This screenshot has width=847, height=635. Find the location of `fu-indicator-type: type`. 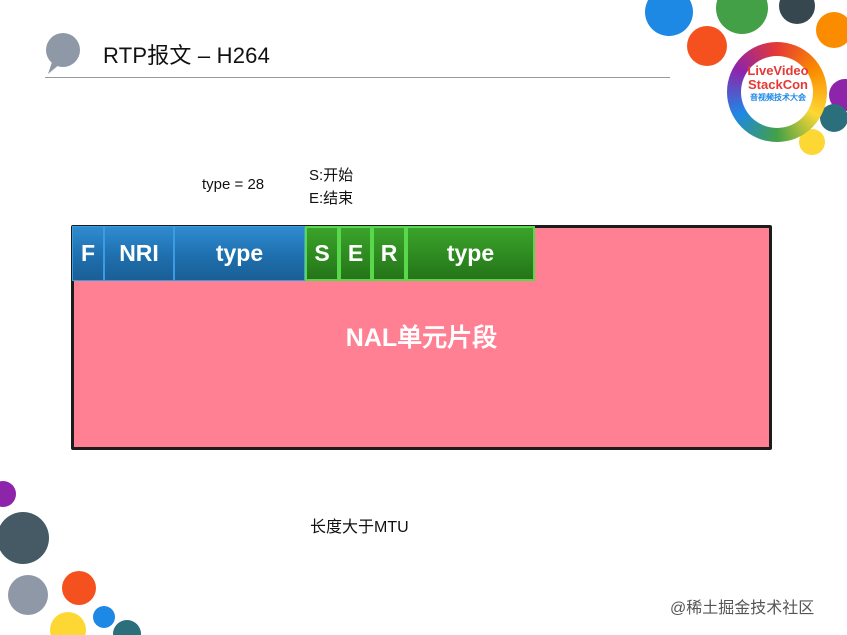

fu-indicator-type: type is located at coordinates (239, 253).